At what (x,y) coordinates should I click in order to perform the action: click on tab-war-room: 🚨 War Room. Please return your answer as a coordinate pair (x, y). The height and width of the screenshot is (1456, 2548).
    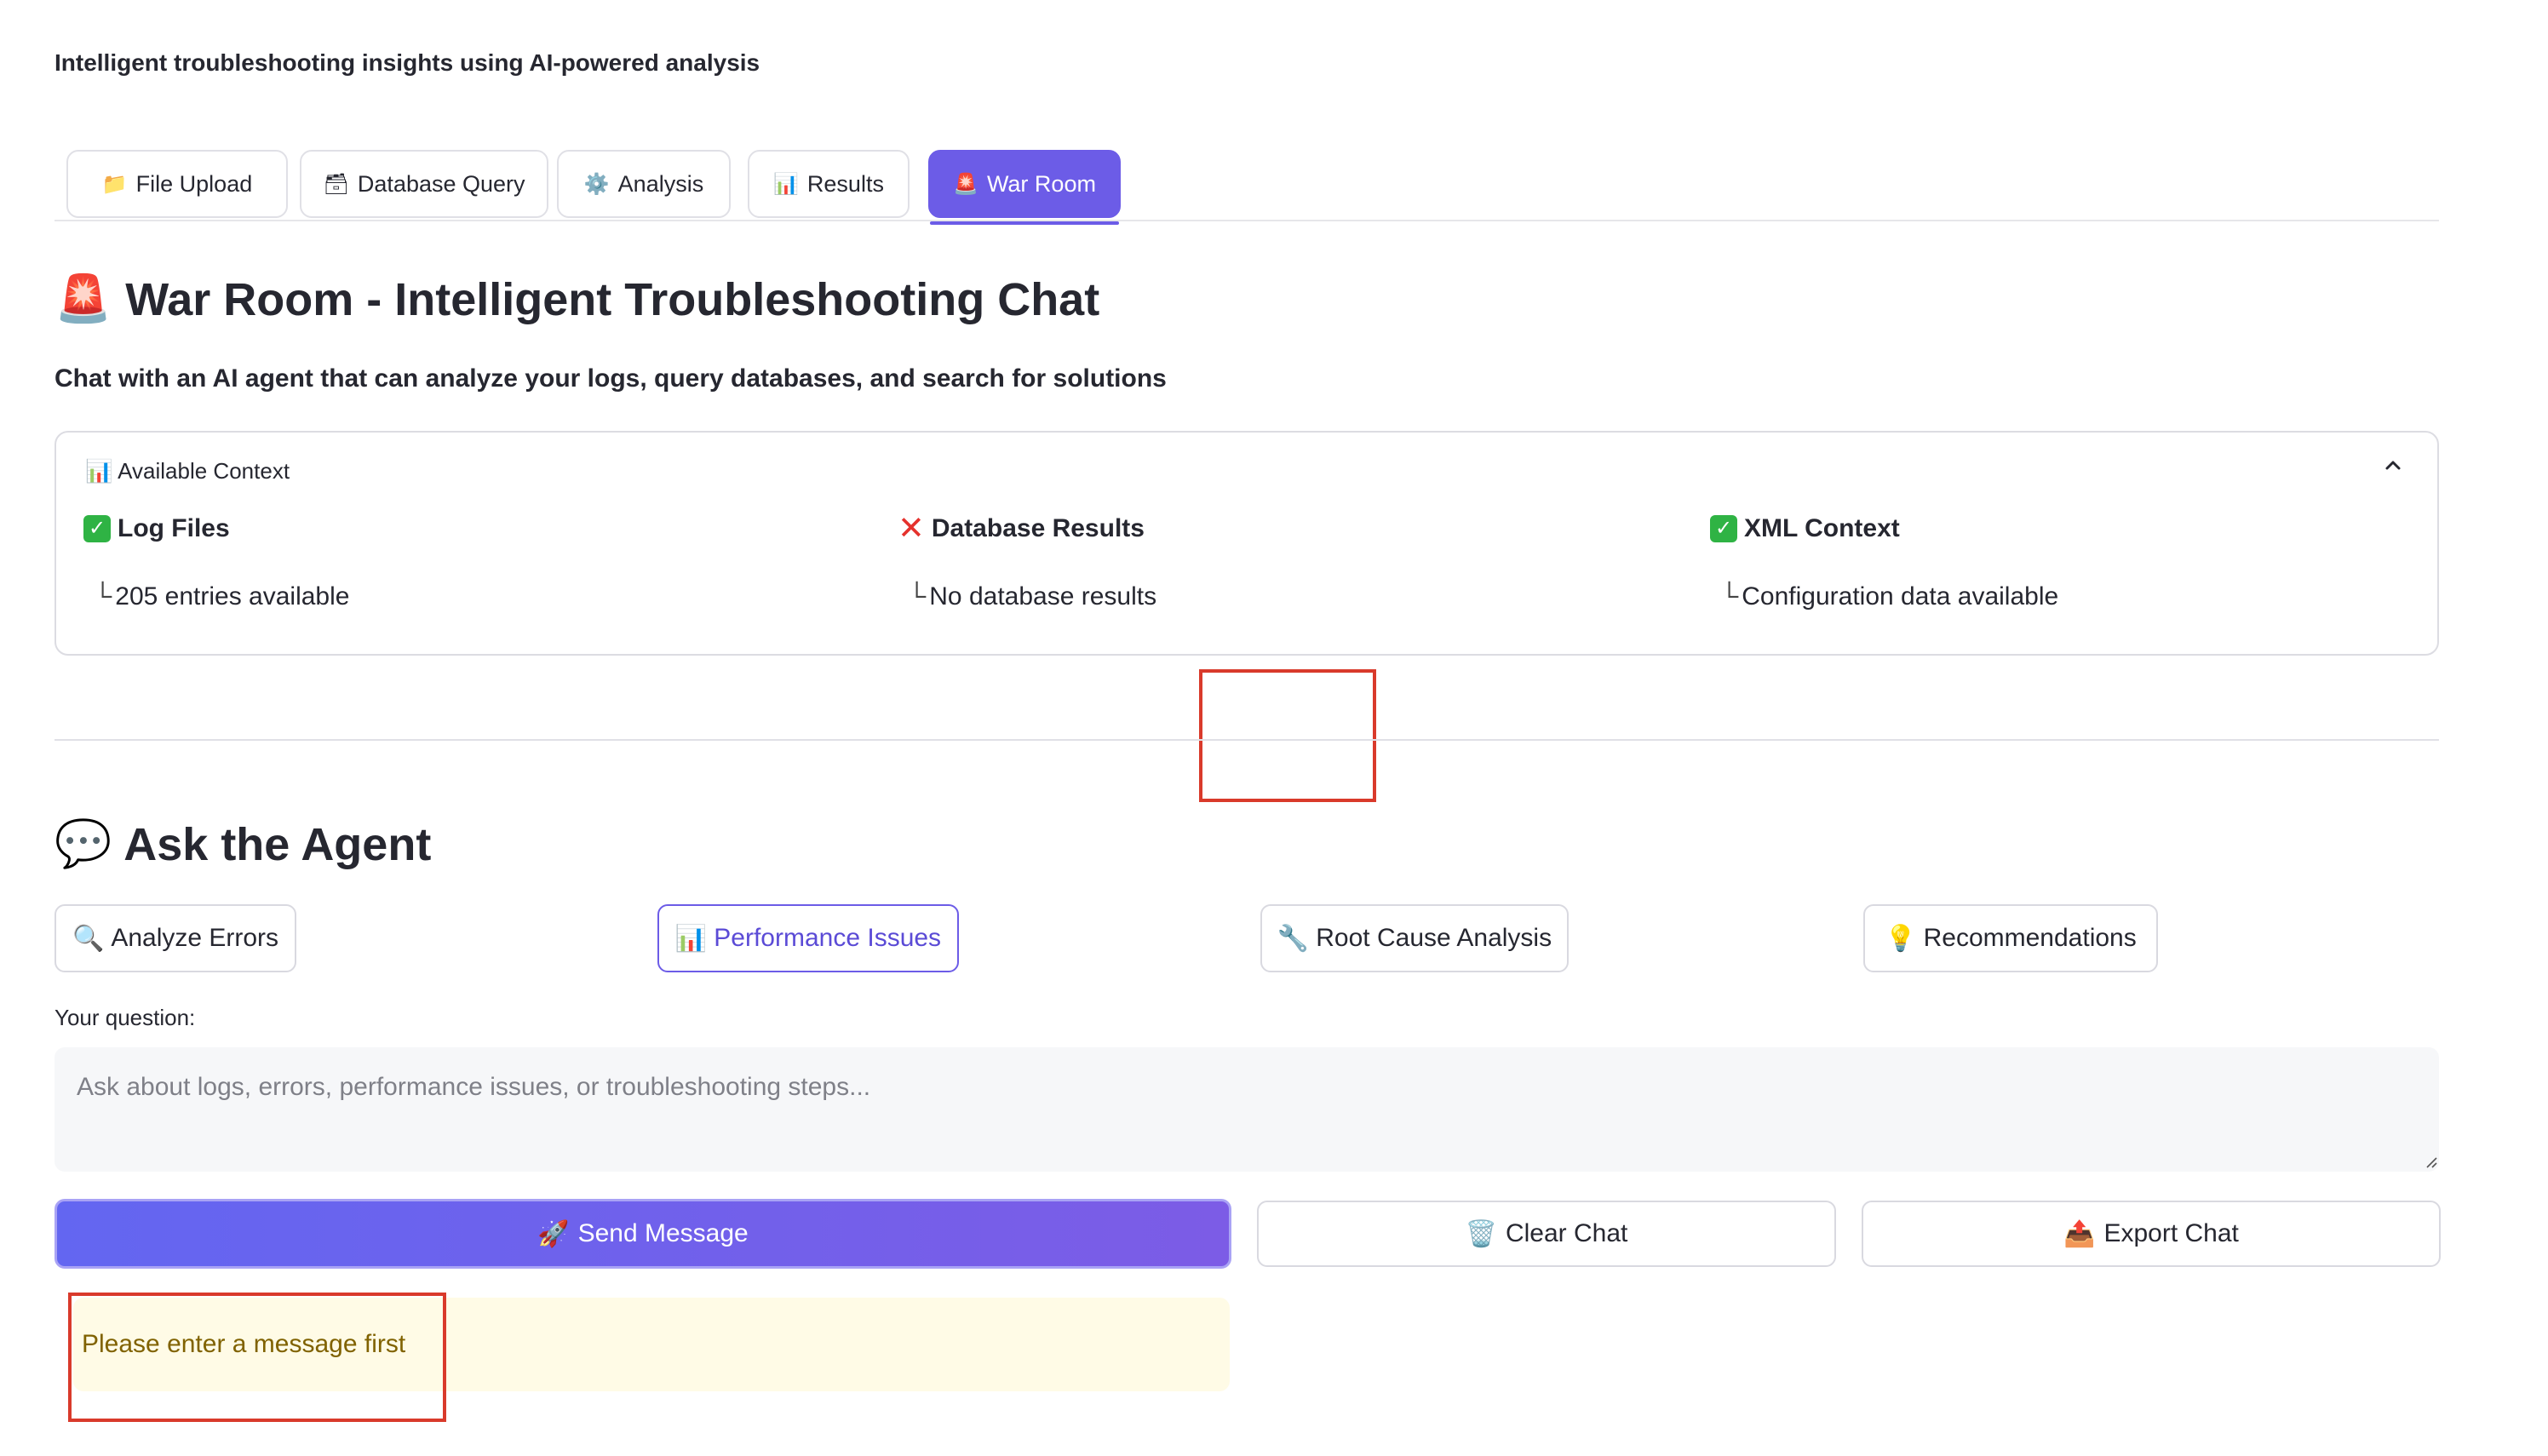
    Looking at the image, I should click on (1024, 188).